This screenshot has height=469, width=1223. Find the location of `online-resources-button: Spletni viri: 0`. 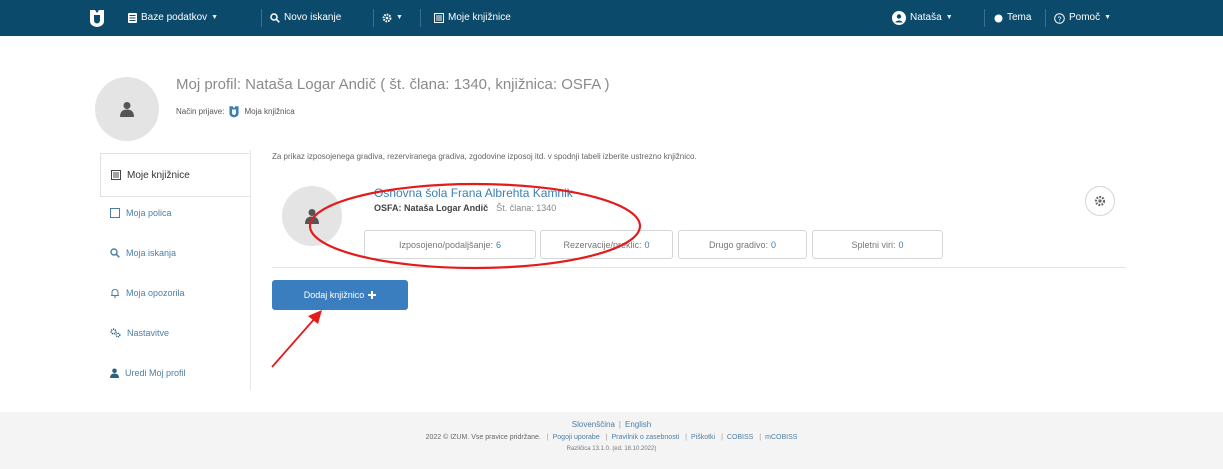

online-resources-button: Spletni viri: 0 is located at coordinates (877, 244).